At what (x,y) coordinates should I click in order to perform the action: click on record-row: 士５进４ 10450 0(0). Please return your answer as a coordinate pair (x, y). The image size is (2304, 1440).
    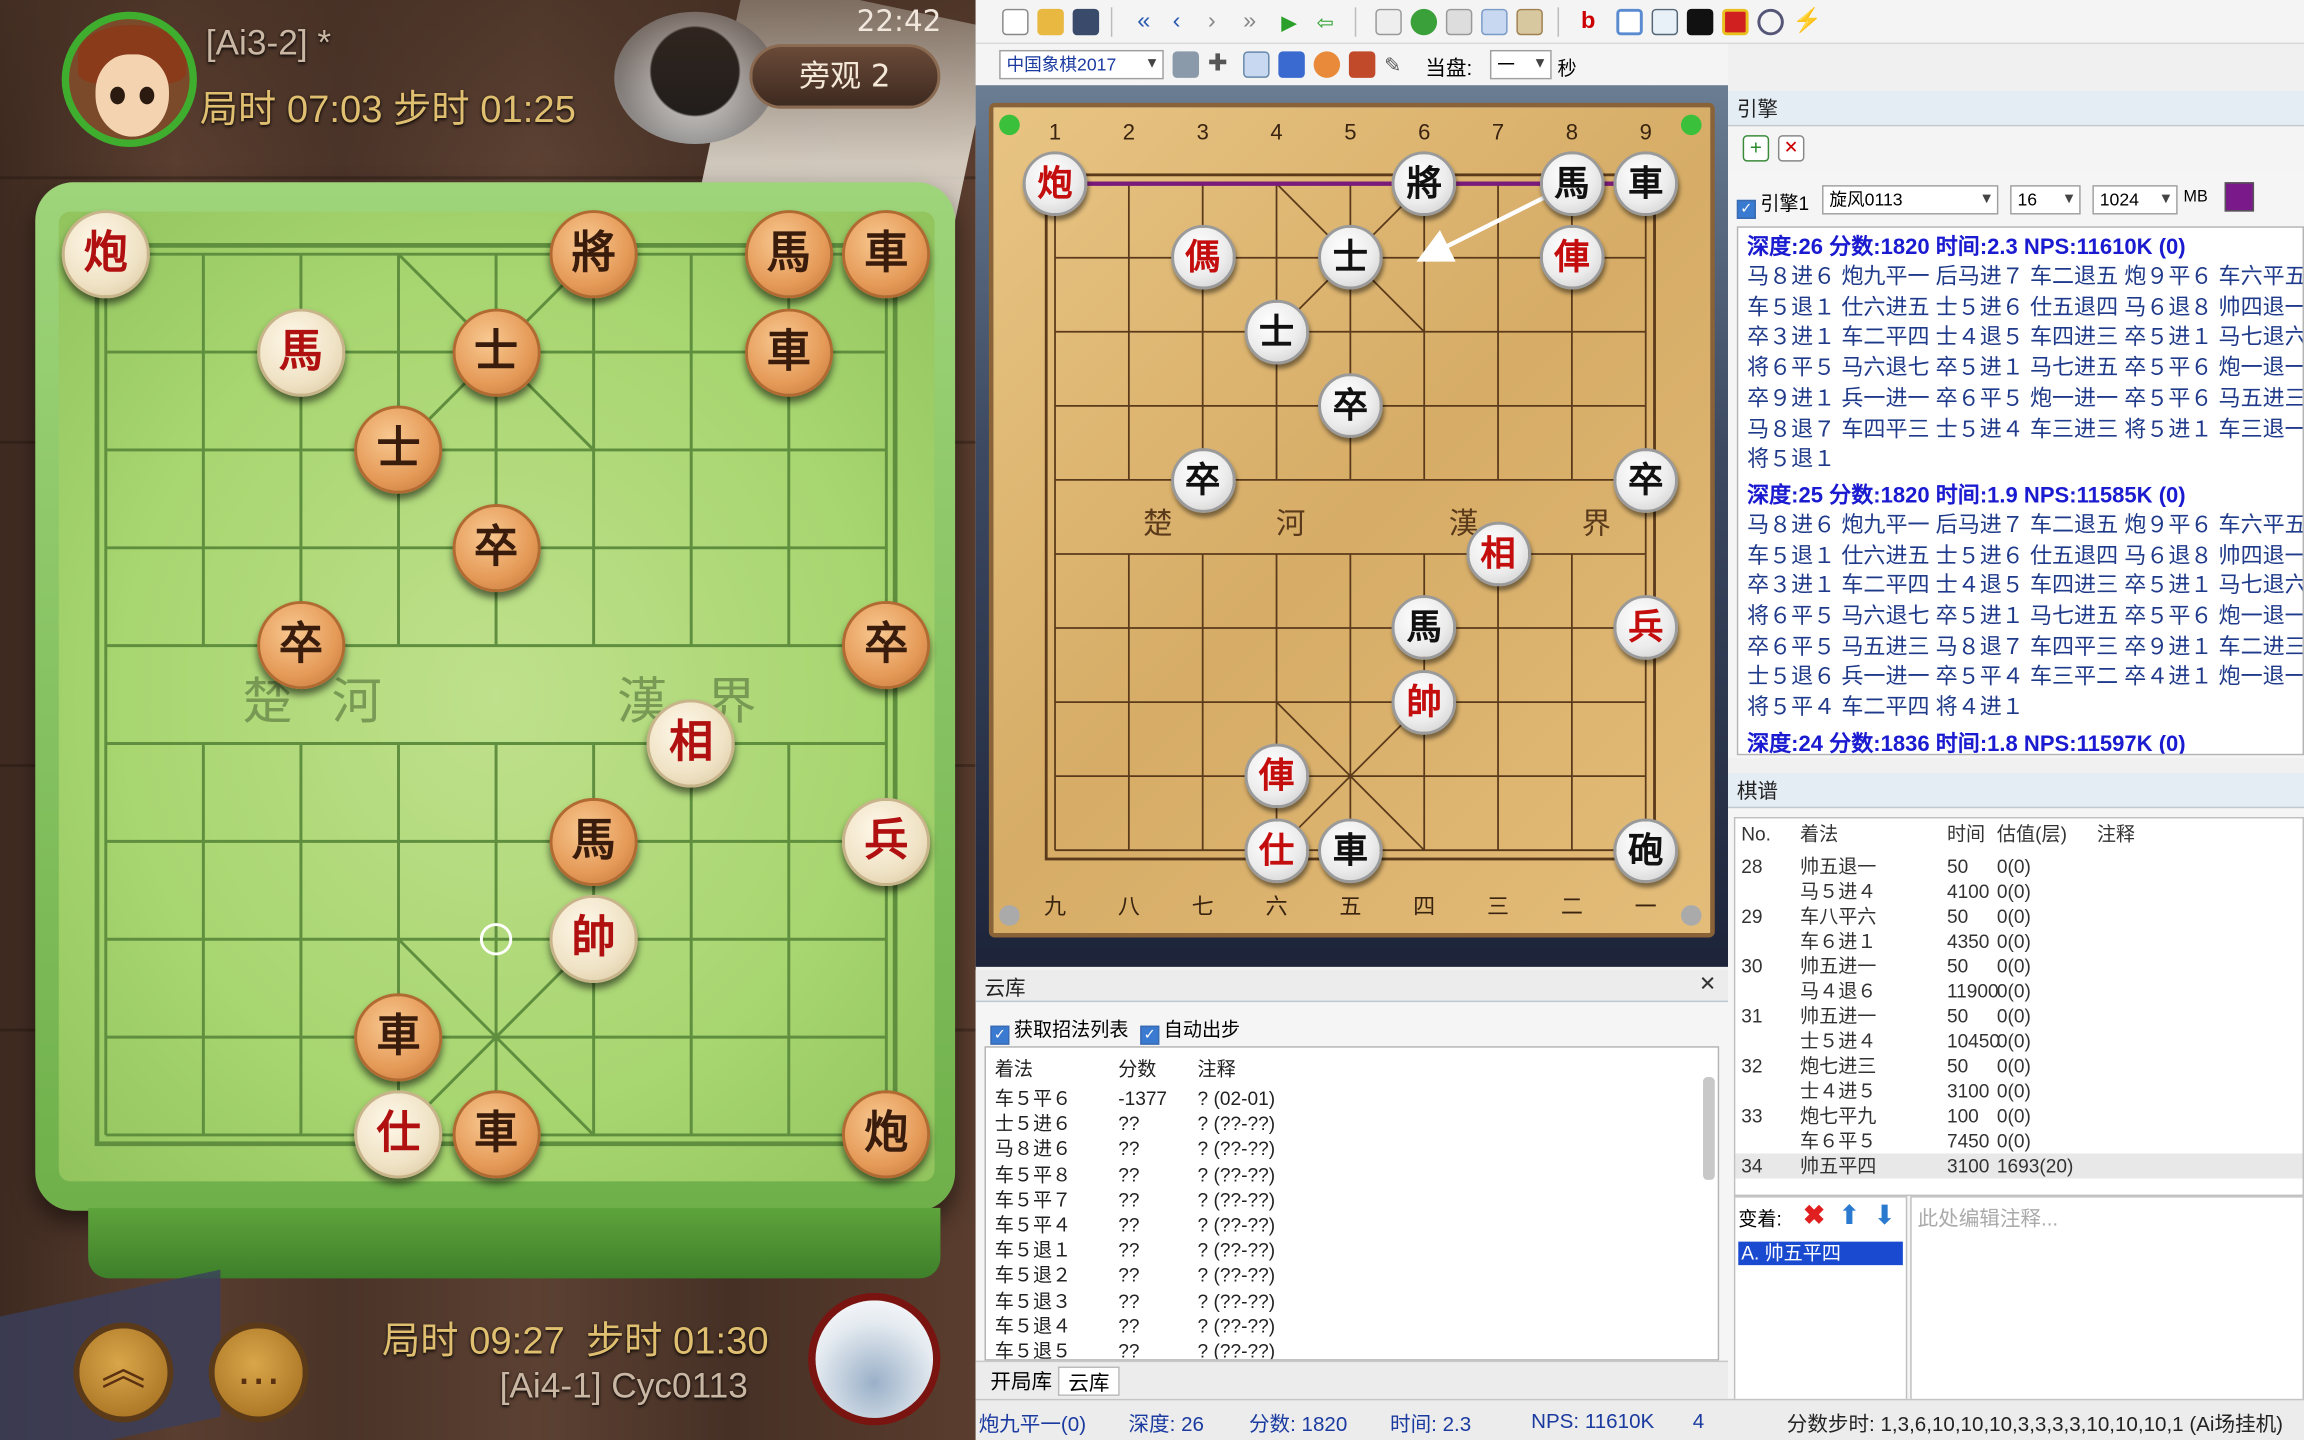
    Looking at the image, I should click on (2018, 1041).